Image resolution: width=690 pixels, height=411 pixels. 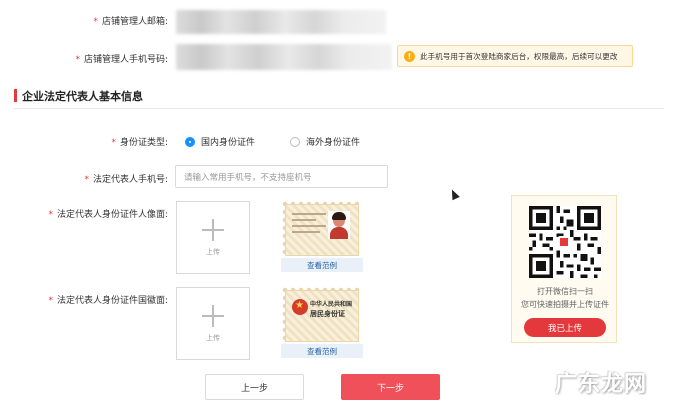 I want to click on radio-domestic-id: 国内身份证件, so click(x=220, y=141).